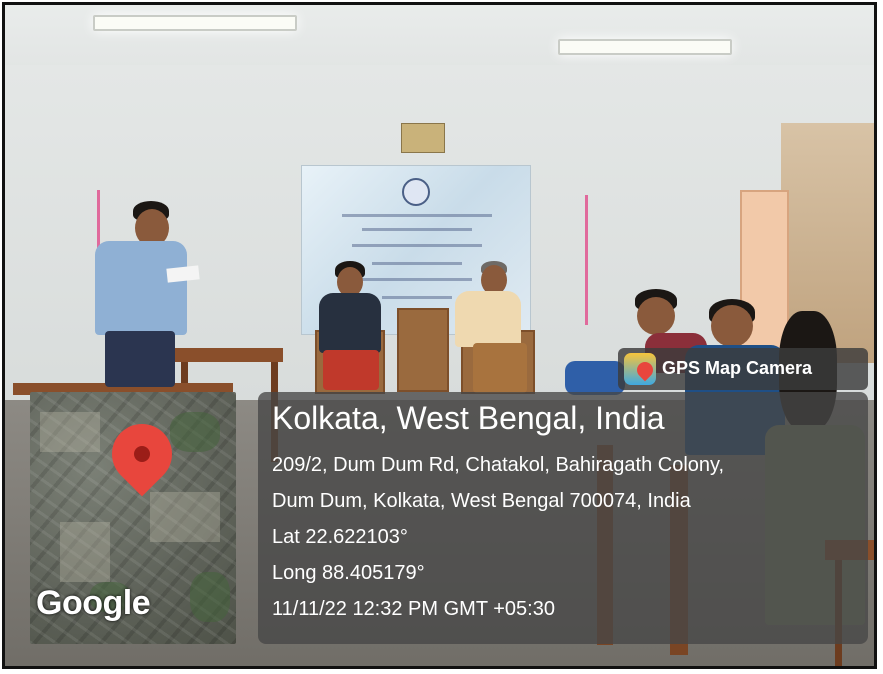 This screenshot has width=883, height=674. I want to click on google-logo: Google, so click(93, 603).